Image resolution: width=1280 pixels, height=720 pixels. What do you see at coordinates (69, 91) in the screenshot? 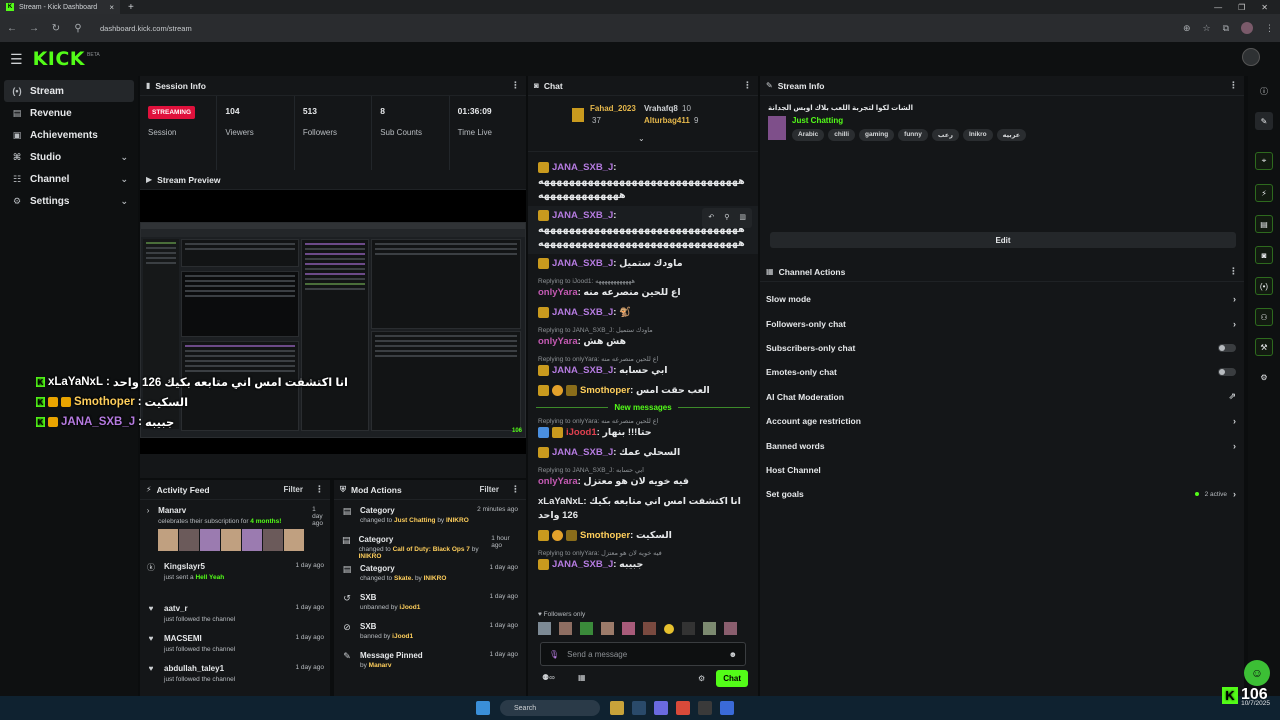
I see `sidebar-item-stream: (•) Stream` at bounding box center [69, 91].